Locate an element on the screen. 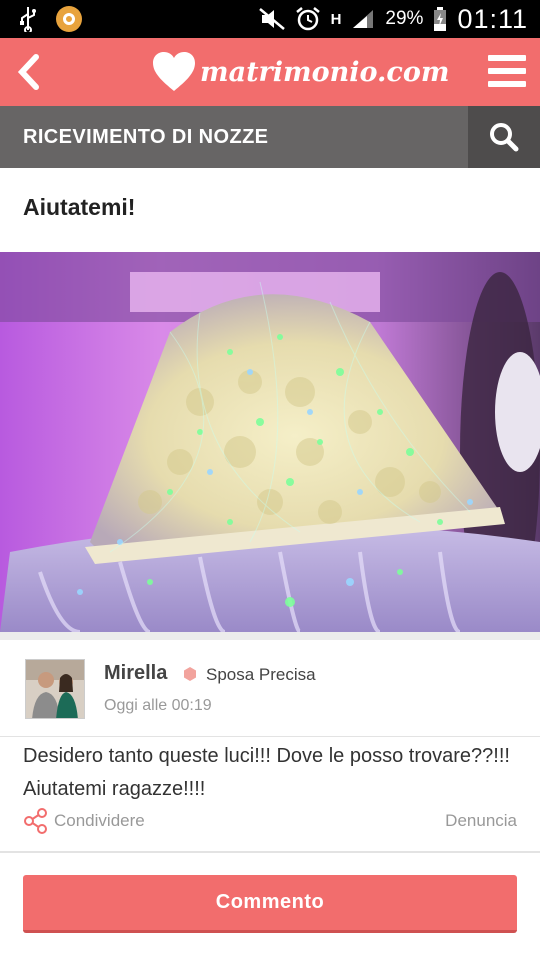 The image size is (540, 960). share-label: Condividere is located at coordinates (99, 820).